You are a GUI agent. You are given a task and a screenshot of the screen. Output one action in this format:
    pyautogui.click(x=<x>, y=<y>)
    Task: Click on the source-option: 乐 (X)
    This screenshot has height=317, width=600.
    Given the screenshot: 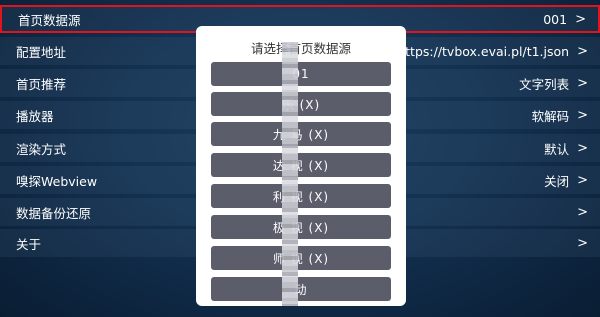 What is the action you would take?
    pyautogui.click(x=301, y=104)
    